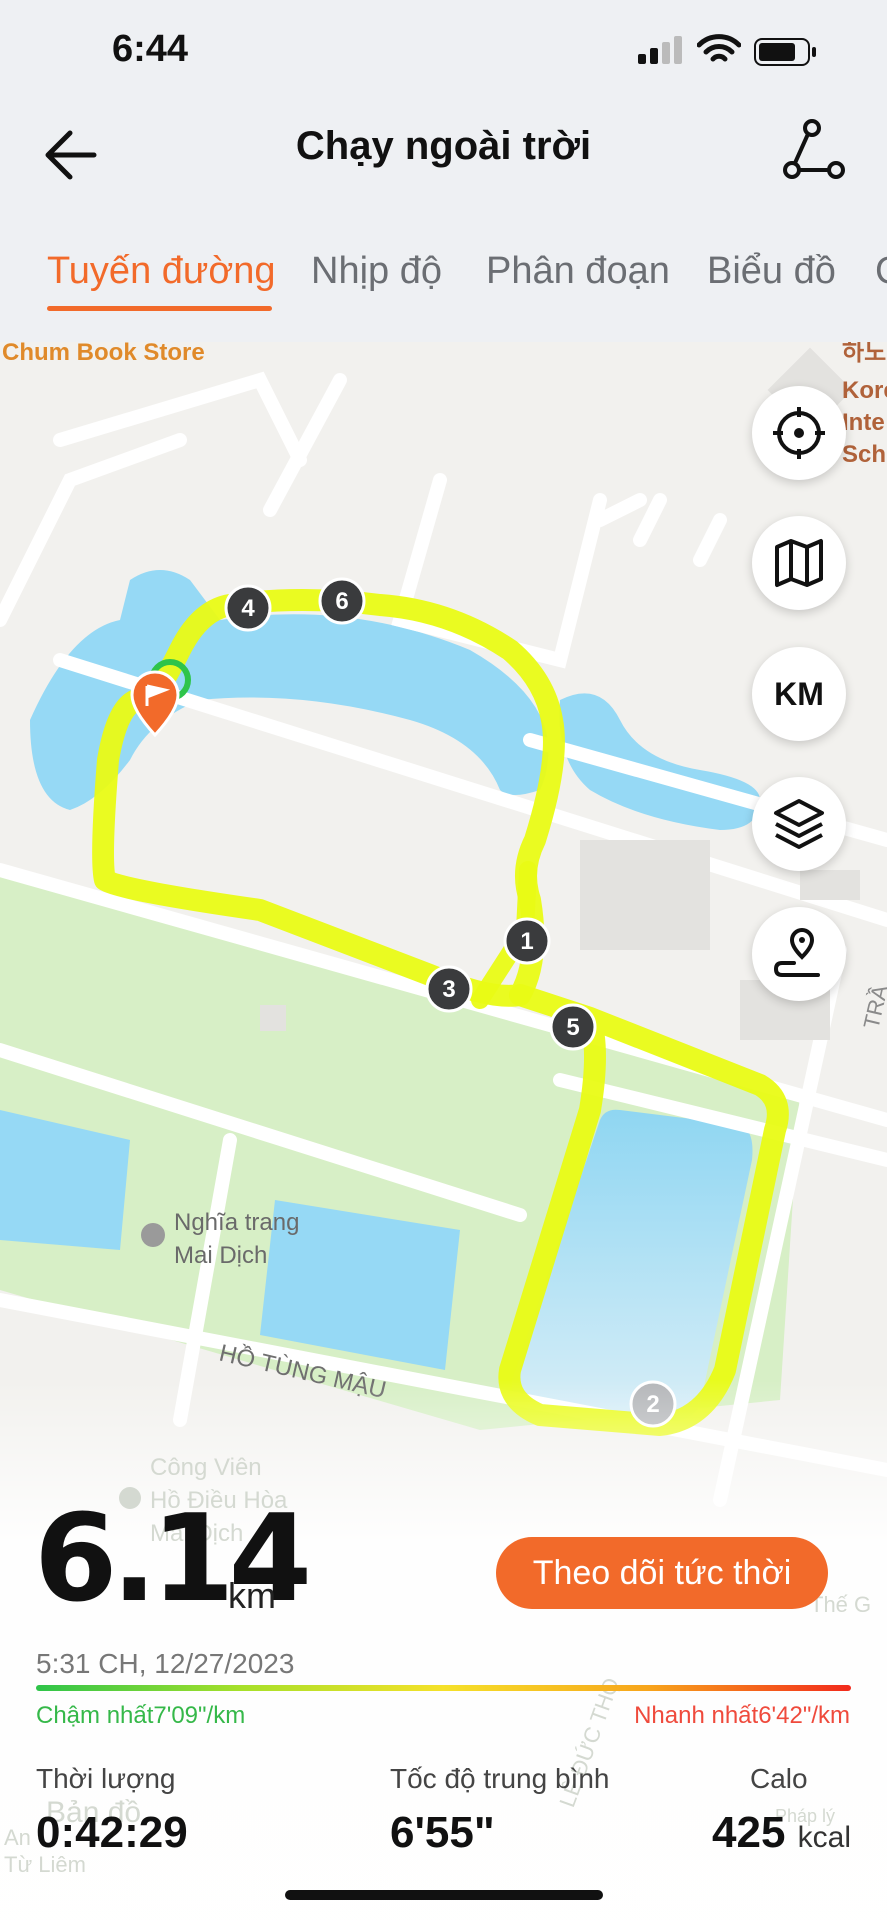  Describe the element at coordinates (236, 1222) in the screenshot. I see `map-label: Nghĩa trang` at that location.